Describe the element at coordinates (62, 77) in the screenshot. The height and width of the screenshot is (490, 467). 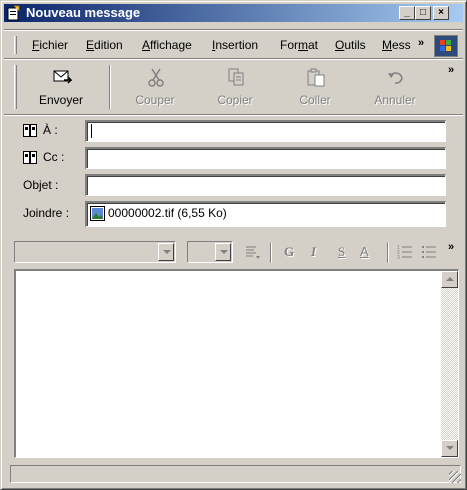
I see `send-icon` at that location.